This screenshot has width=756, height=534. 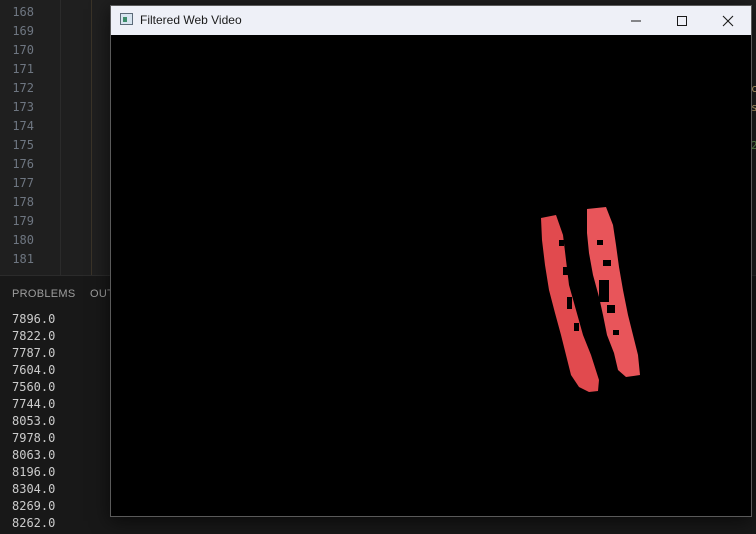 I want to click on output-line: 8269.0, so click(x=34, y=506).